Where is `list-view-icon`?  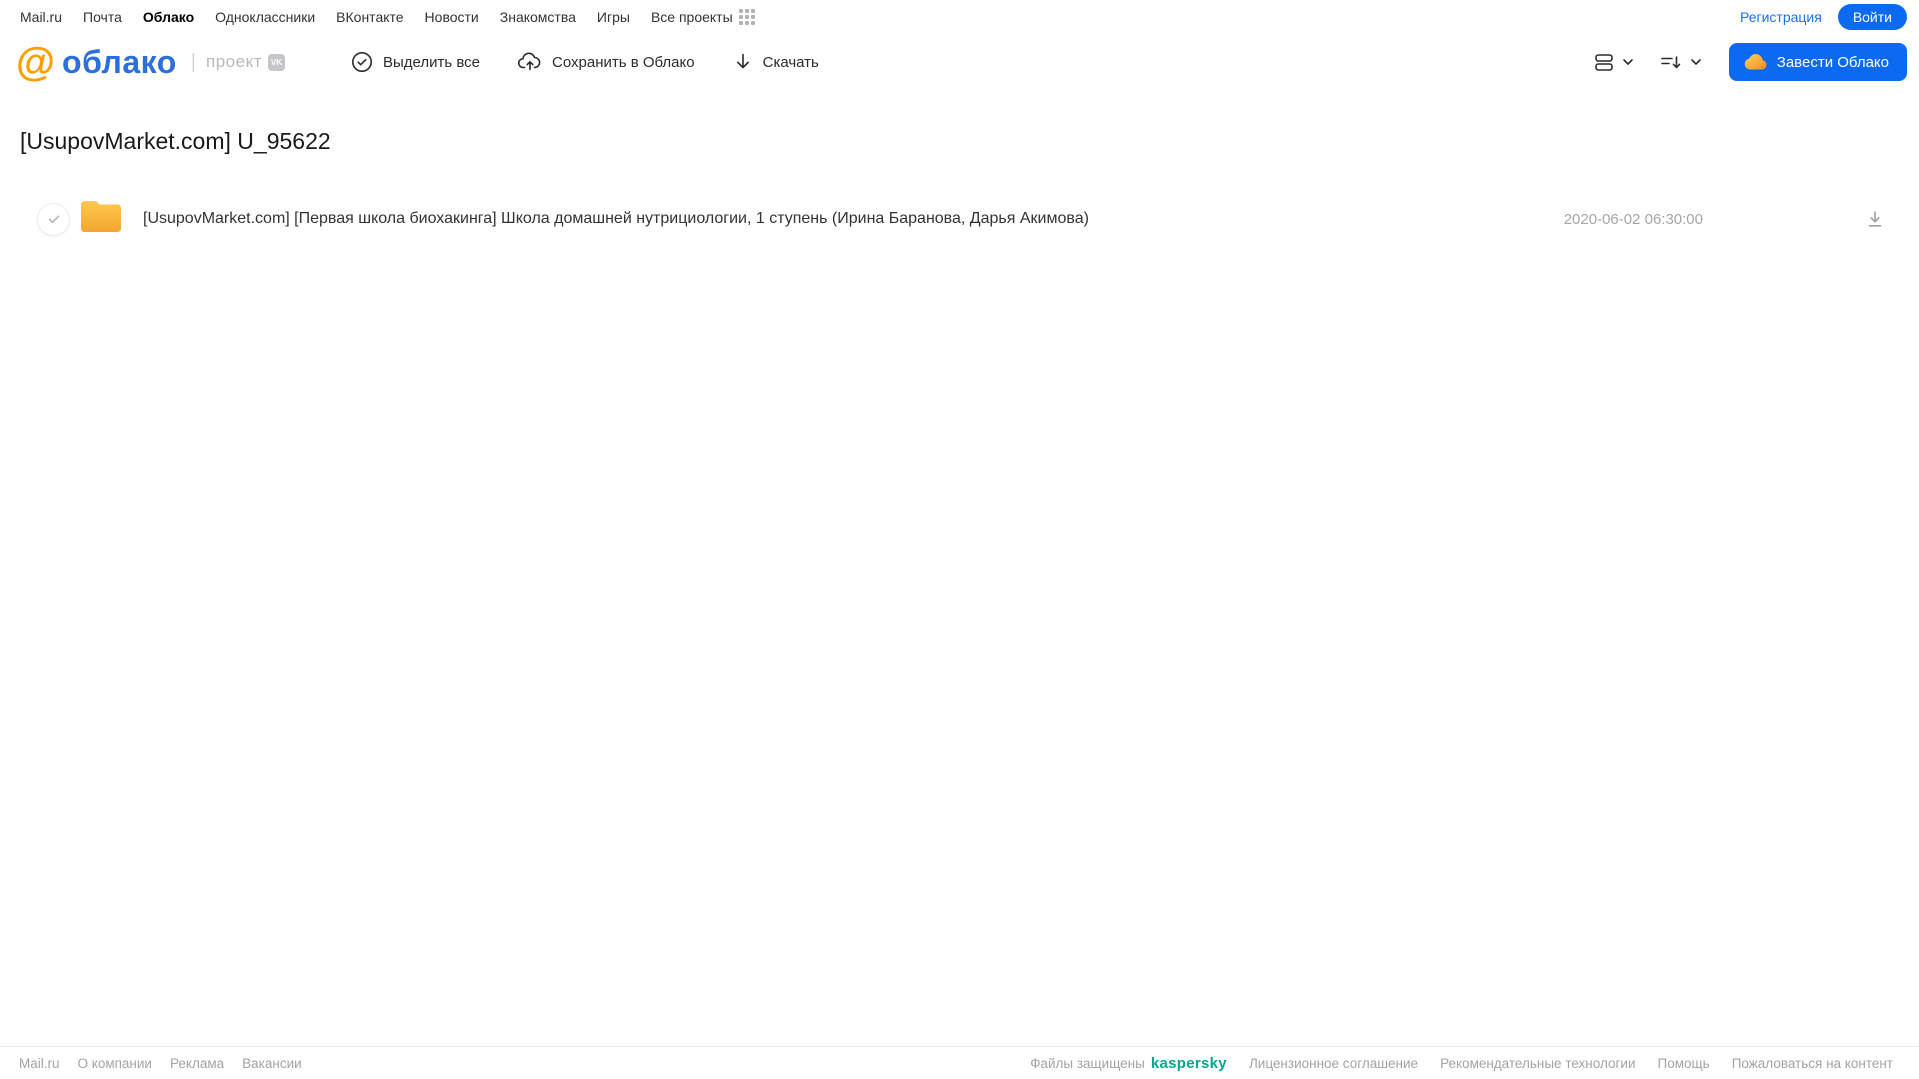 list-view-icon is located at coordinates (1603, 62).